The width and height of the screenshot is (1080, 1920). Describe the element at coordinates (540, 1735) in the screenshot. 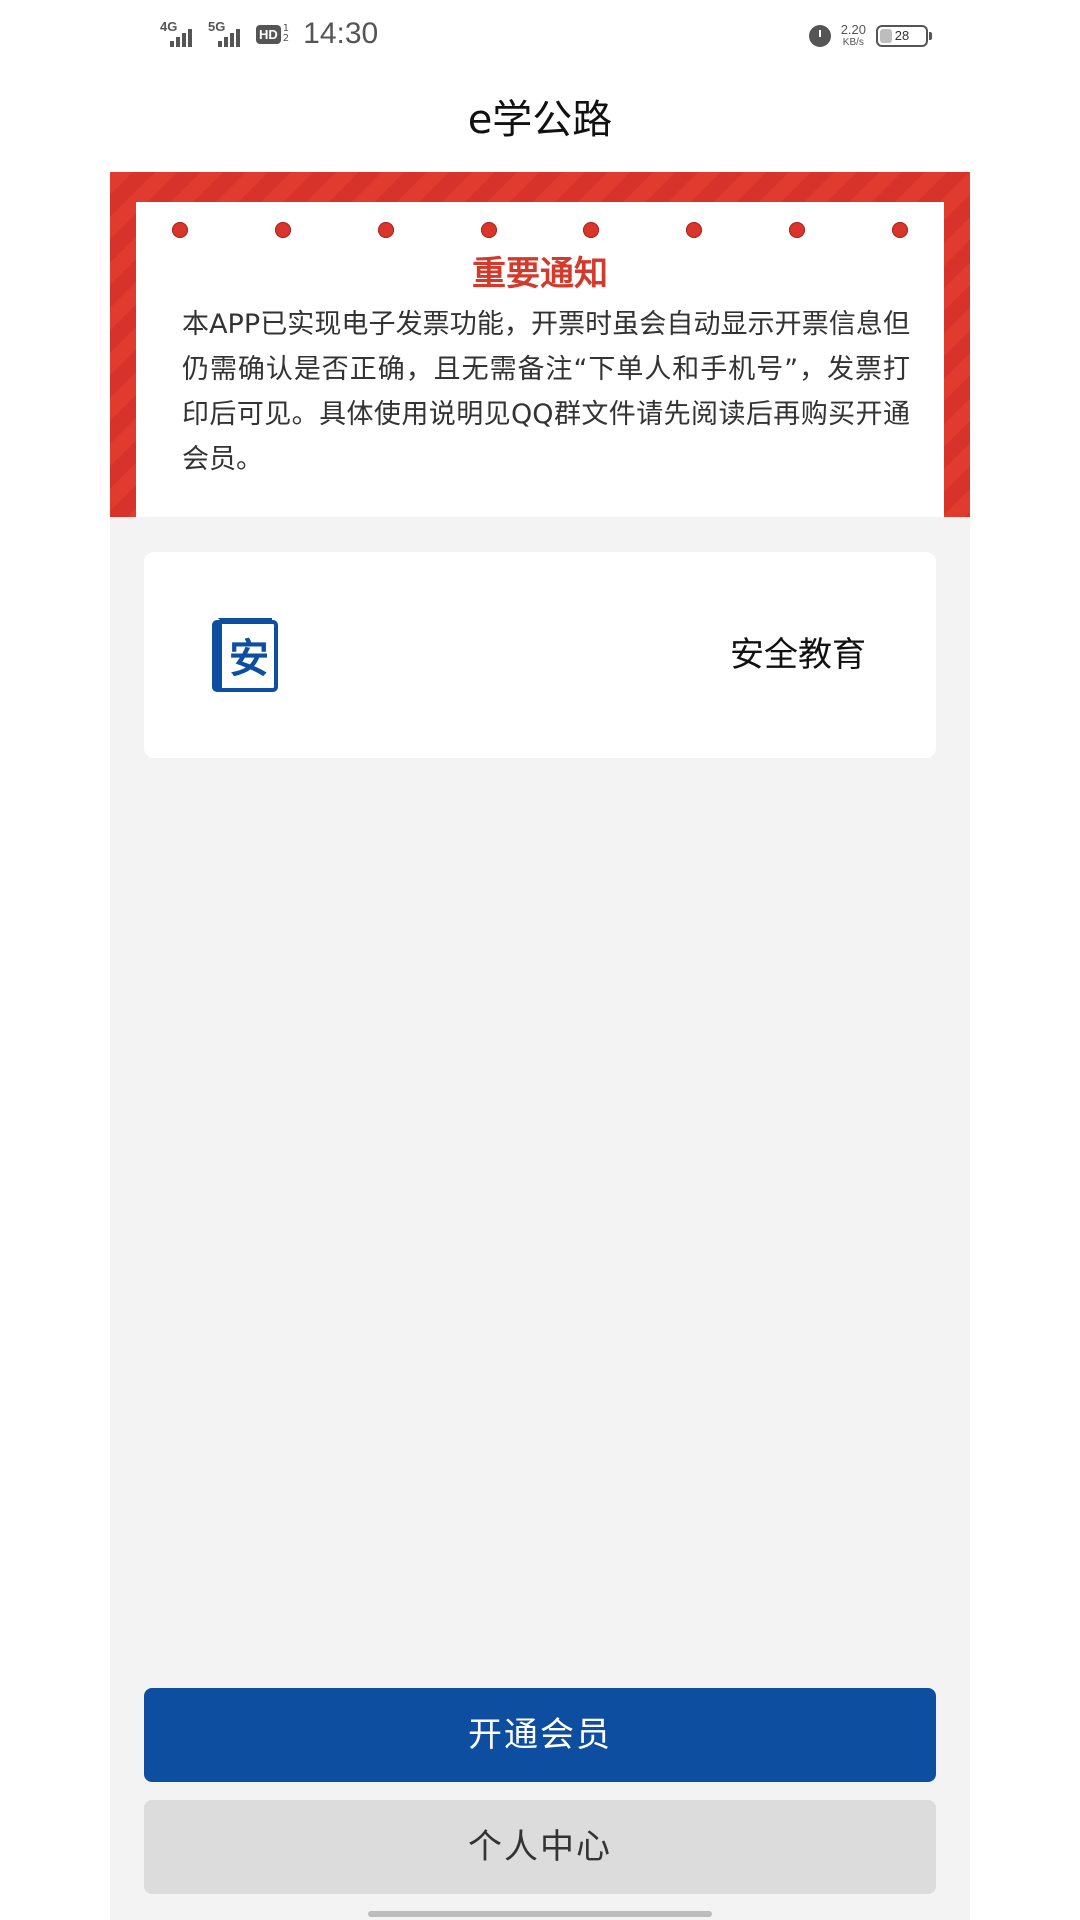

I see `open-membership-button: 开通会员` at that location.